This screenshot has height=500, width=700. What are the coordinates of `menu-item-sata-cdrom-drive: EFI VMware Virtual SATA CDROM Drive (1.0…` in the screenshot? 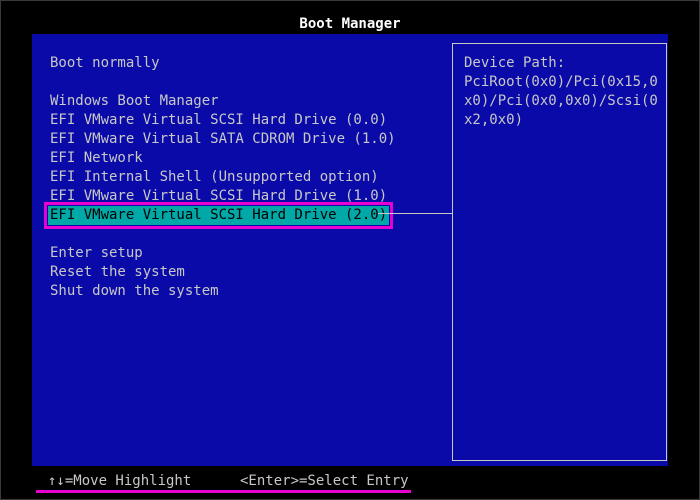 It's located at (223, 139).